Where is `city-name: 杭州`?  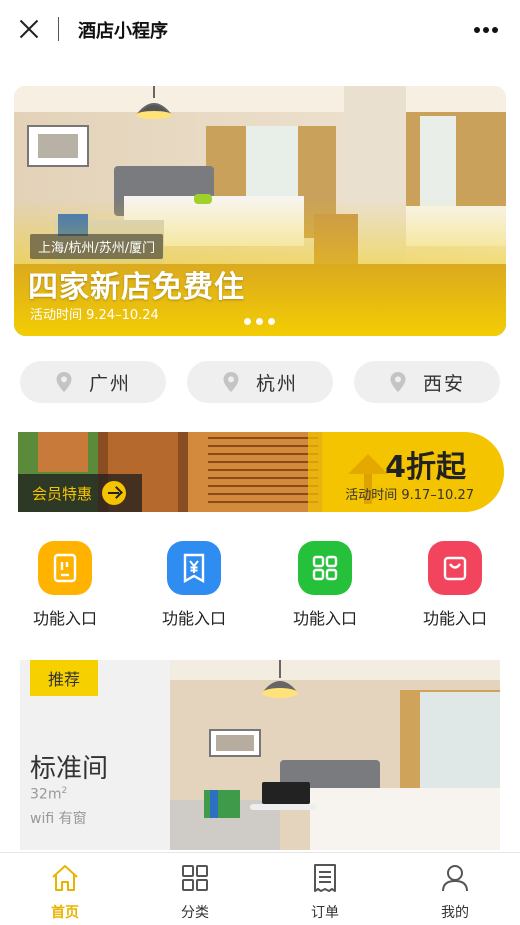
city-name: 杭州 is located at coordinates (276, 383).